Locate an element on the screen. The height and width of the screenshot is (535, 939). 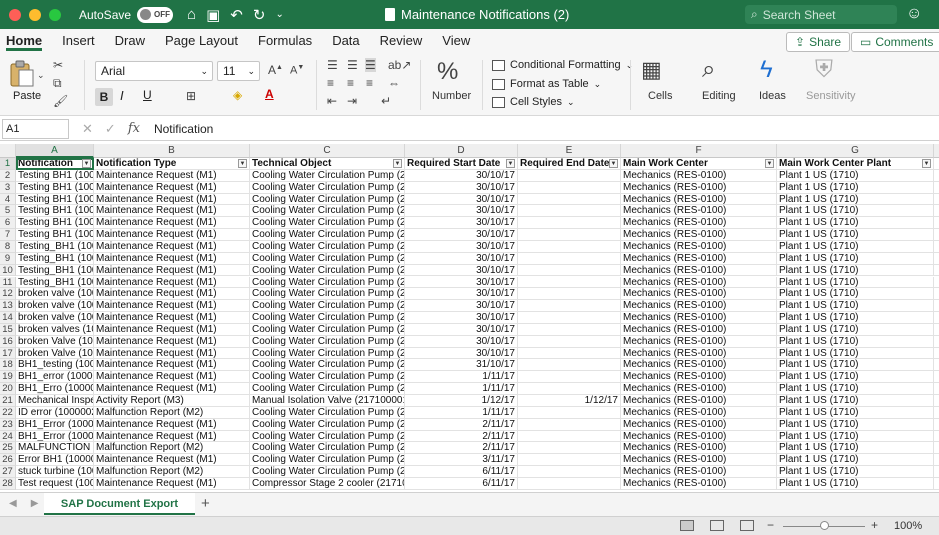
paste-icon is located at coordinates (22, 74).